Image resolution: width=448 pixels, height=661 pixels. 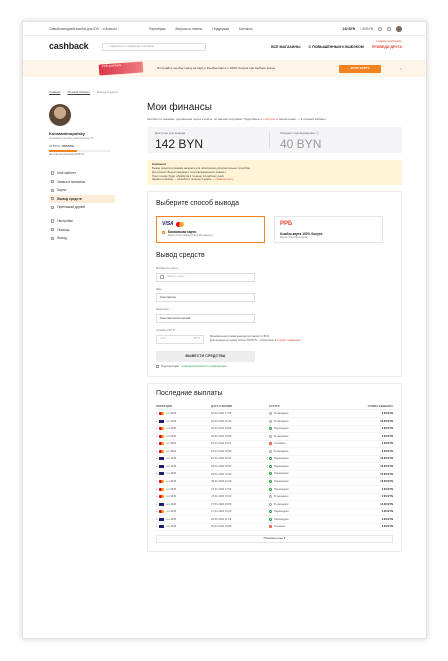 What do you see at coordinates (389, 28) in the screenshot?
I see `bell-icon` at bounding box center [389, 28].